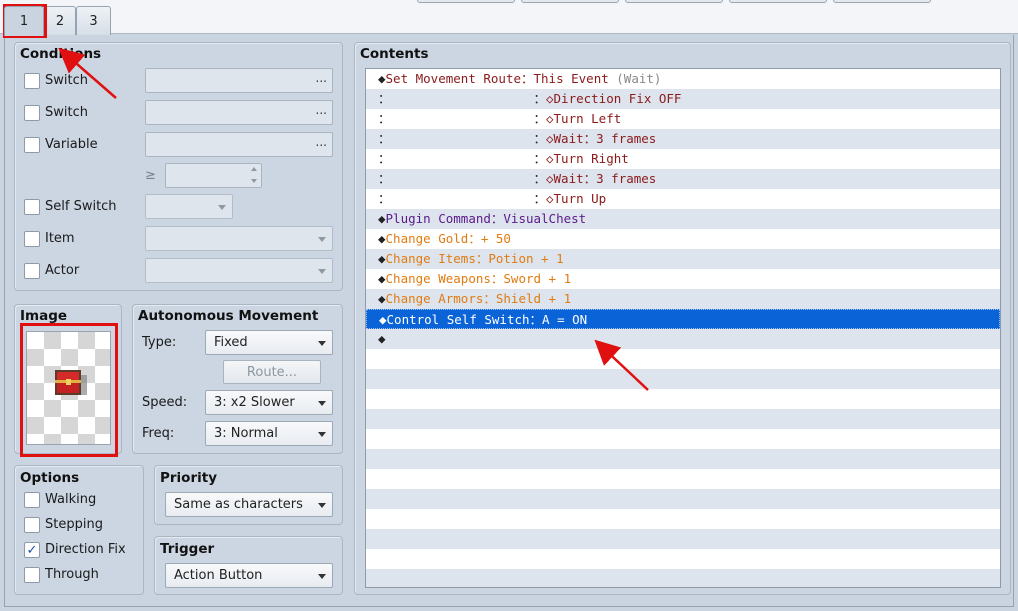 This screenshot has width=1018, height=611. Describe the element at coordinates (683, 239) in the screenshot. I see `command-row: ◆Change Gold：+ 50` at that location.